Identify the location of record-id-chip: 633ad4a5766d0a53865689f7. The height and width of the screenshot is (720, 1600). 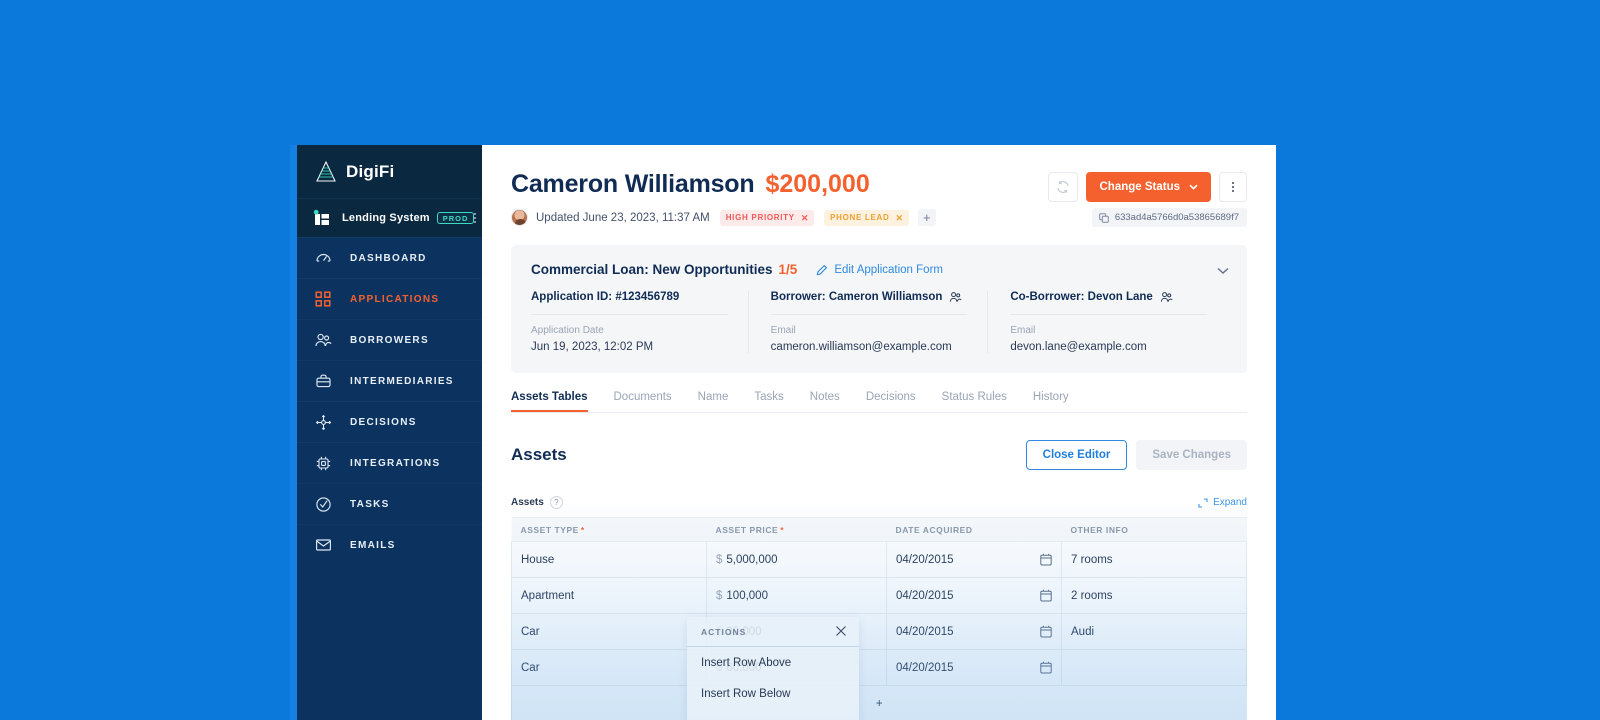
(1169, 217).